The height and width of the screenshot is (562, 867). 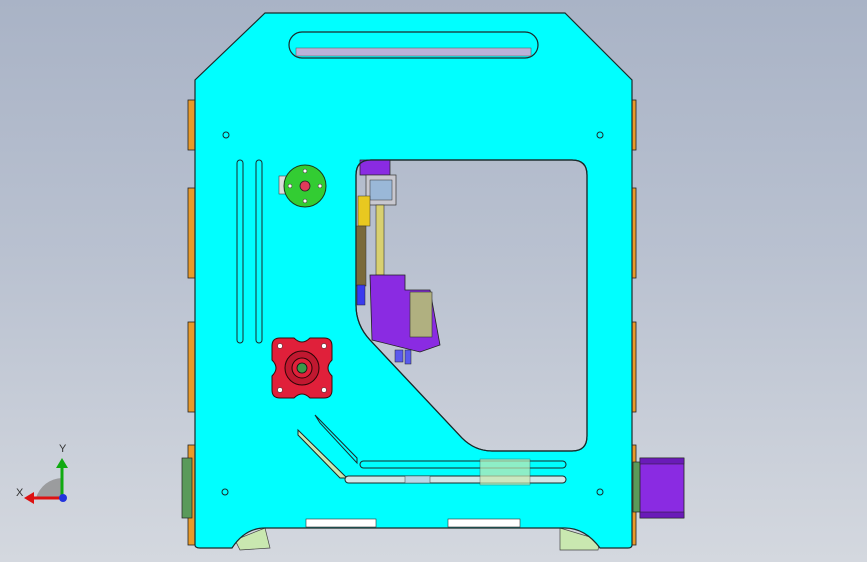 I want to click on top-slot-inner, so click(x=413, y=52).